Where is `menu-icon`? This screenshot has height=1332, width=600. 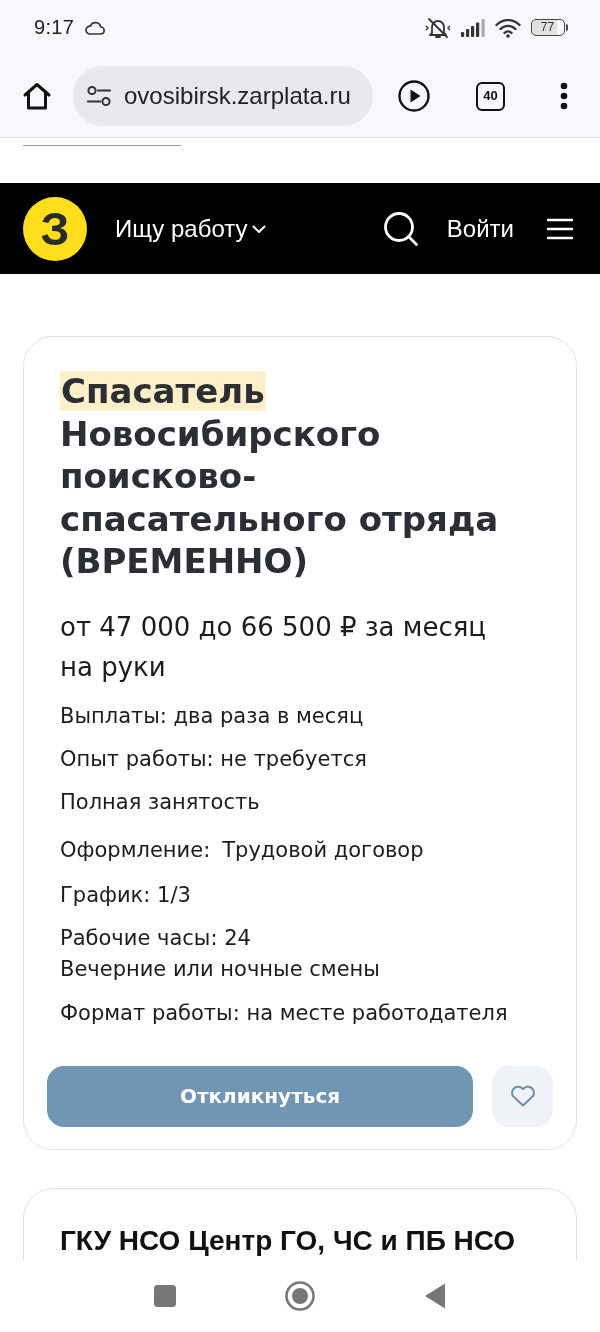
menu-icon is located at coordinates (560, 228).